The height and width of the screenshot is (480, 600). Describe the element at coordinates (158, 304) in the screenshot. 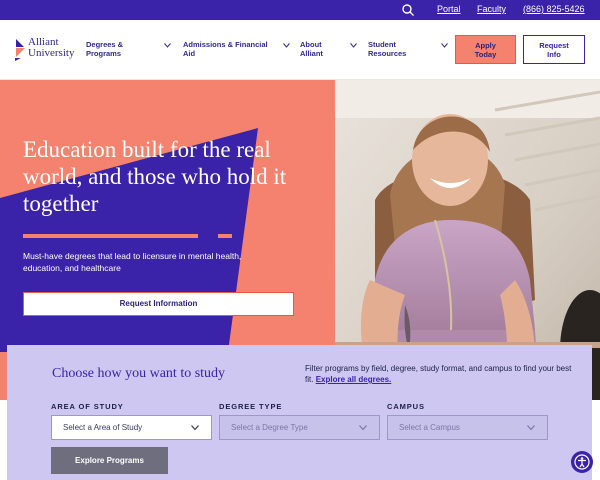

I see `request-information-button: Request Information` at that location.